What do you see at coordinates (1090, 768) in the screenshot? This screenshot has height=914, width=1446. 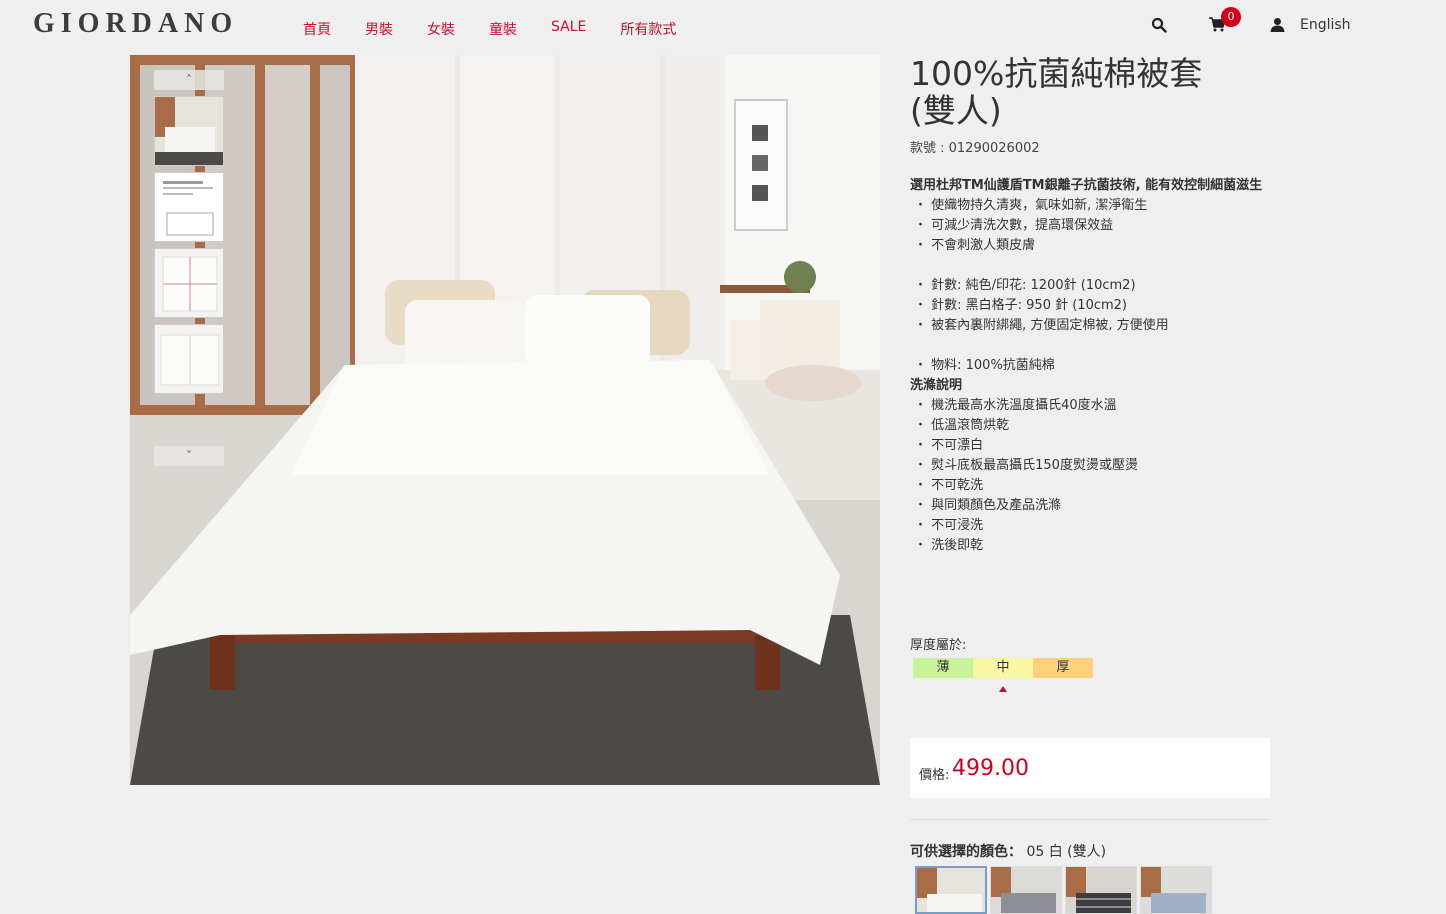 I see `price-box: 價格: 499.00` at bounding box center [1090, 768].